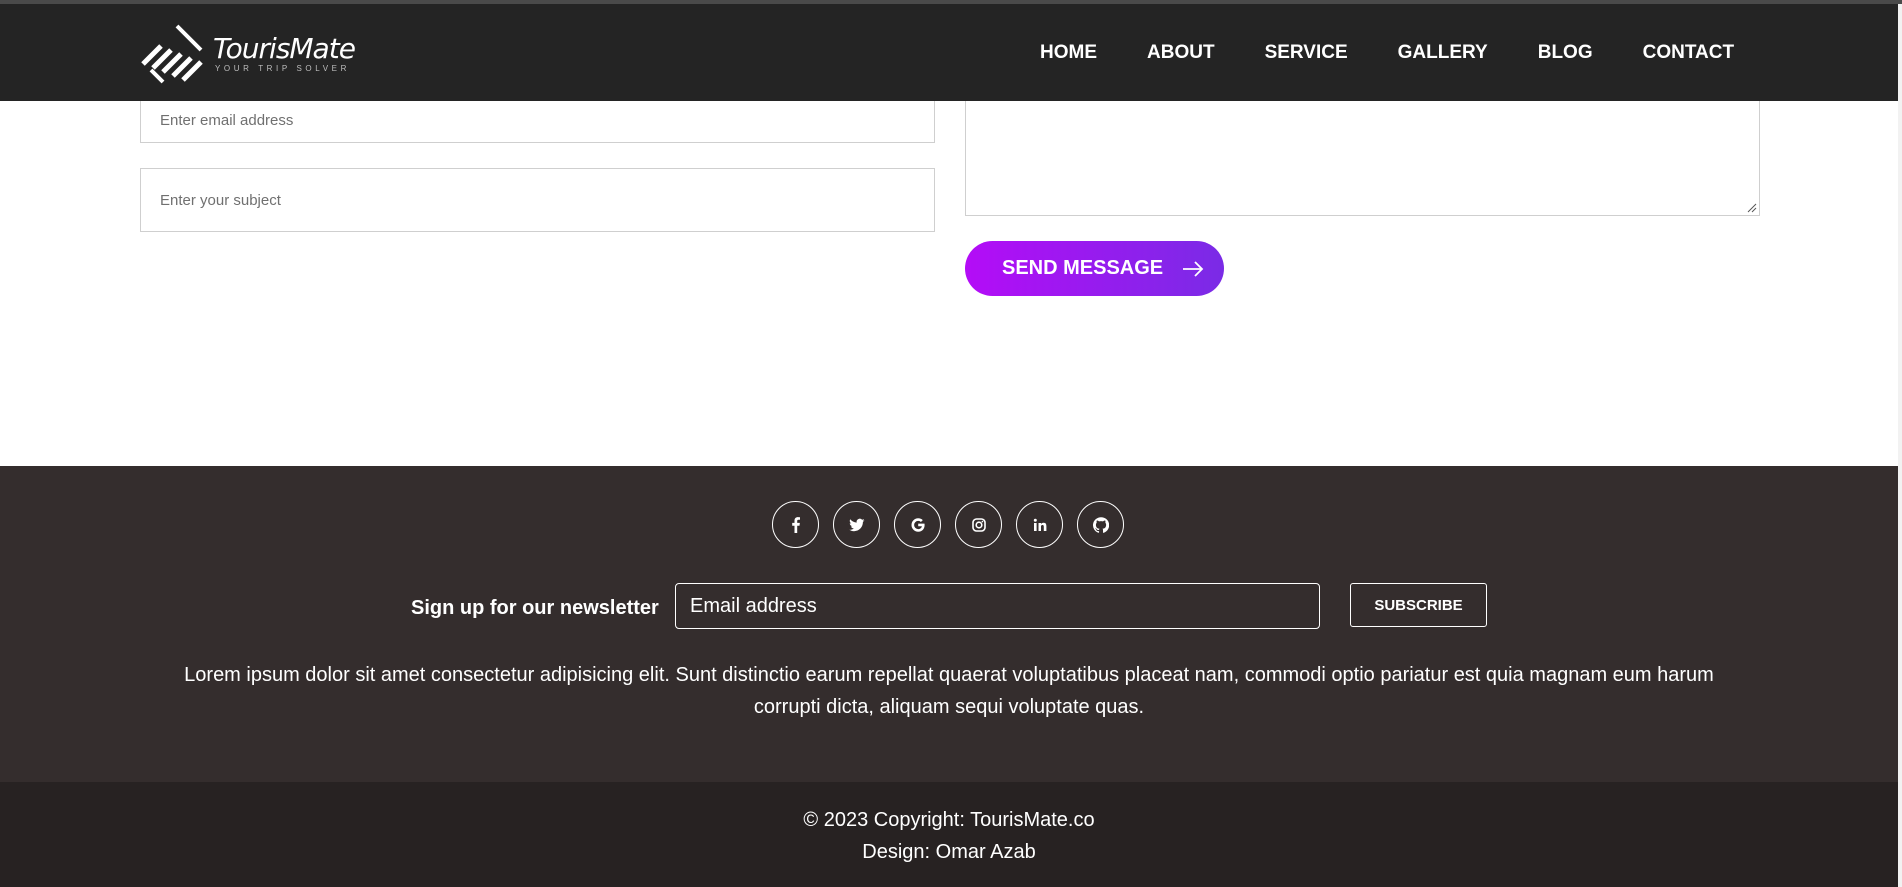 Image resolution: width=1902 pixels, height=887 pixels. I want to click on nav-item-home: HOME, so click(1068, 53).